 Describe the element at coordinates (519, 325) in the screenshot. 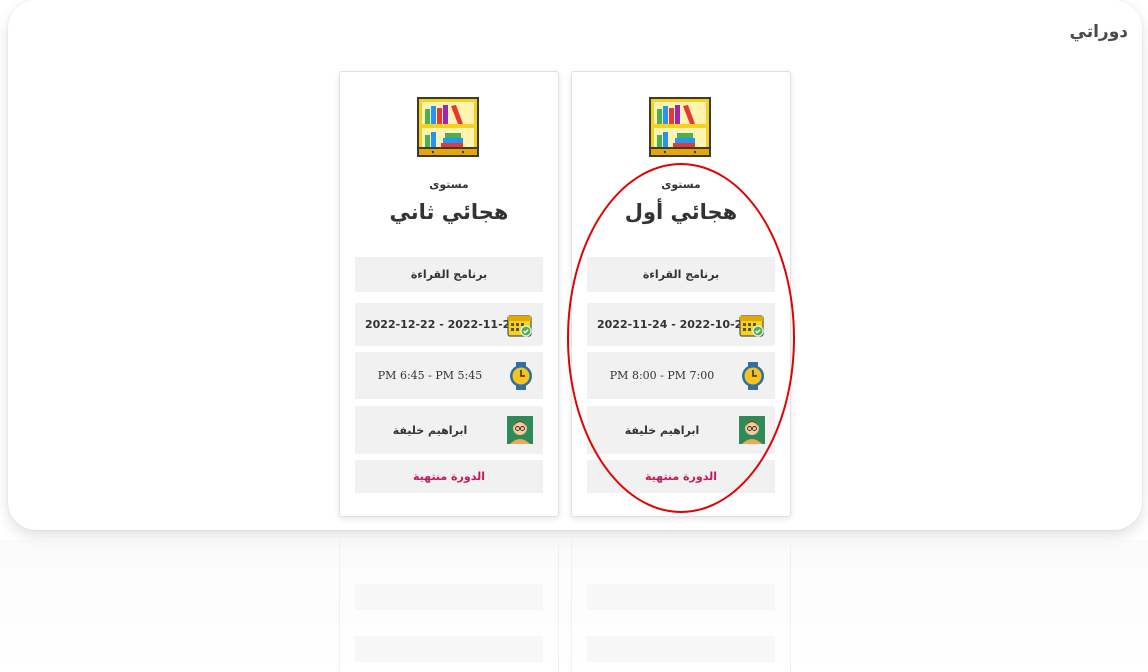

I see `calendar-icon` at that location.